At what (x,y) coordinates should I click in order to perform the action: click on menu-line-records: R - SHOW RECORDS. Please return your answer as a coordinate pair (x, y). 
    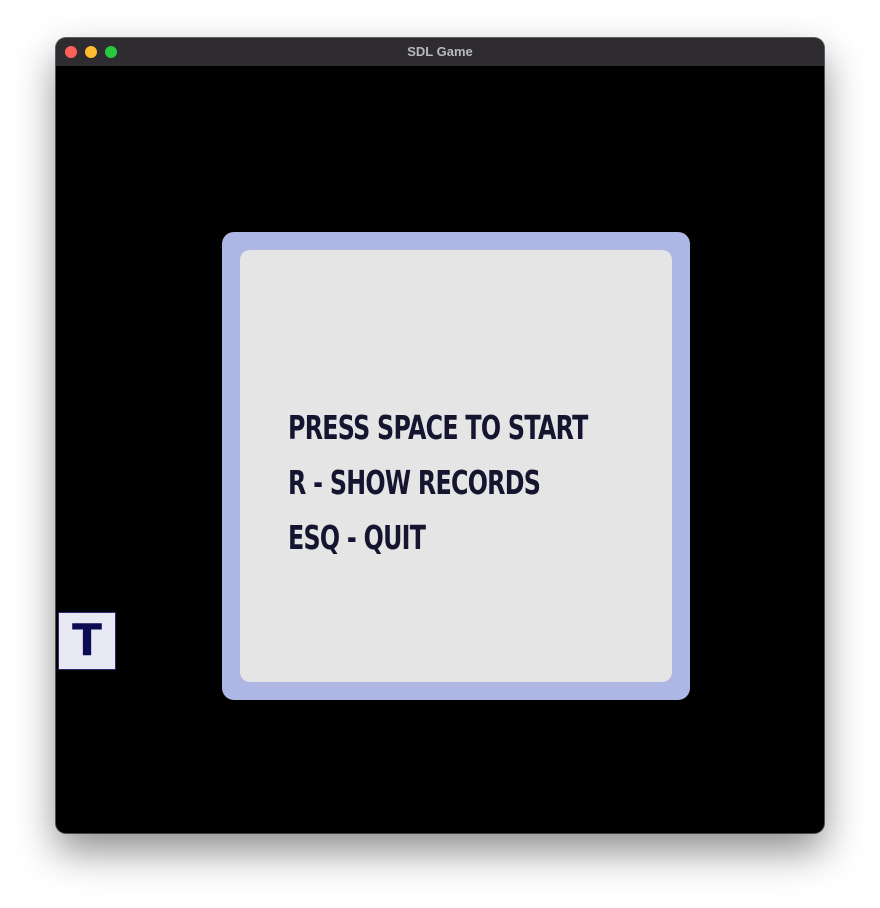
    Looking at the image, I should click on (414, 482).